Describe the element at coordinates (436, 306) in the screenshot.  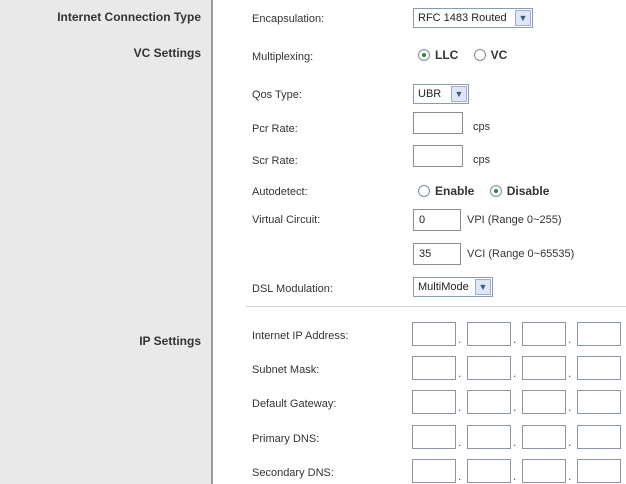
I see `section-divider` at that location.